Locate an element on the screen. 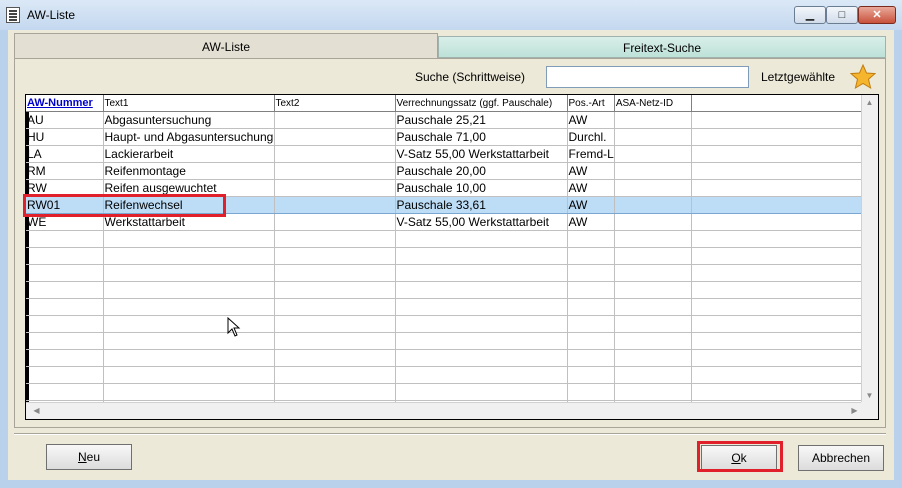 The height and width of the screenshot is (488, 902). column-header-text1: Text1 is located at coordinates (189, 103).